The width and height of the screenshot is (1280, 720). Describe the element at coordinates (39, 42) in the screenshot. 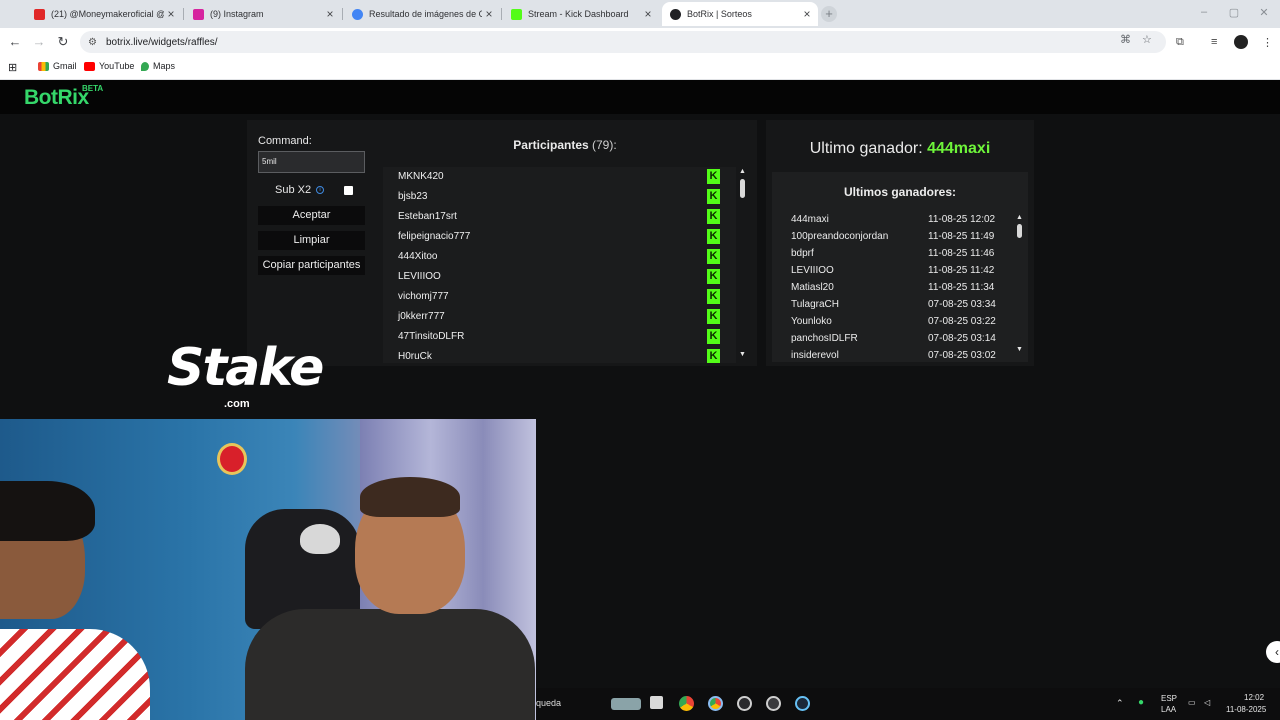

I see `forward-arrow-icon: →` at that location.